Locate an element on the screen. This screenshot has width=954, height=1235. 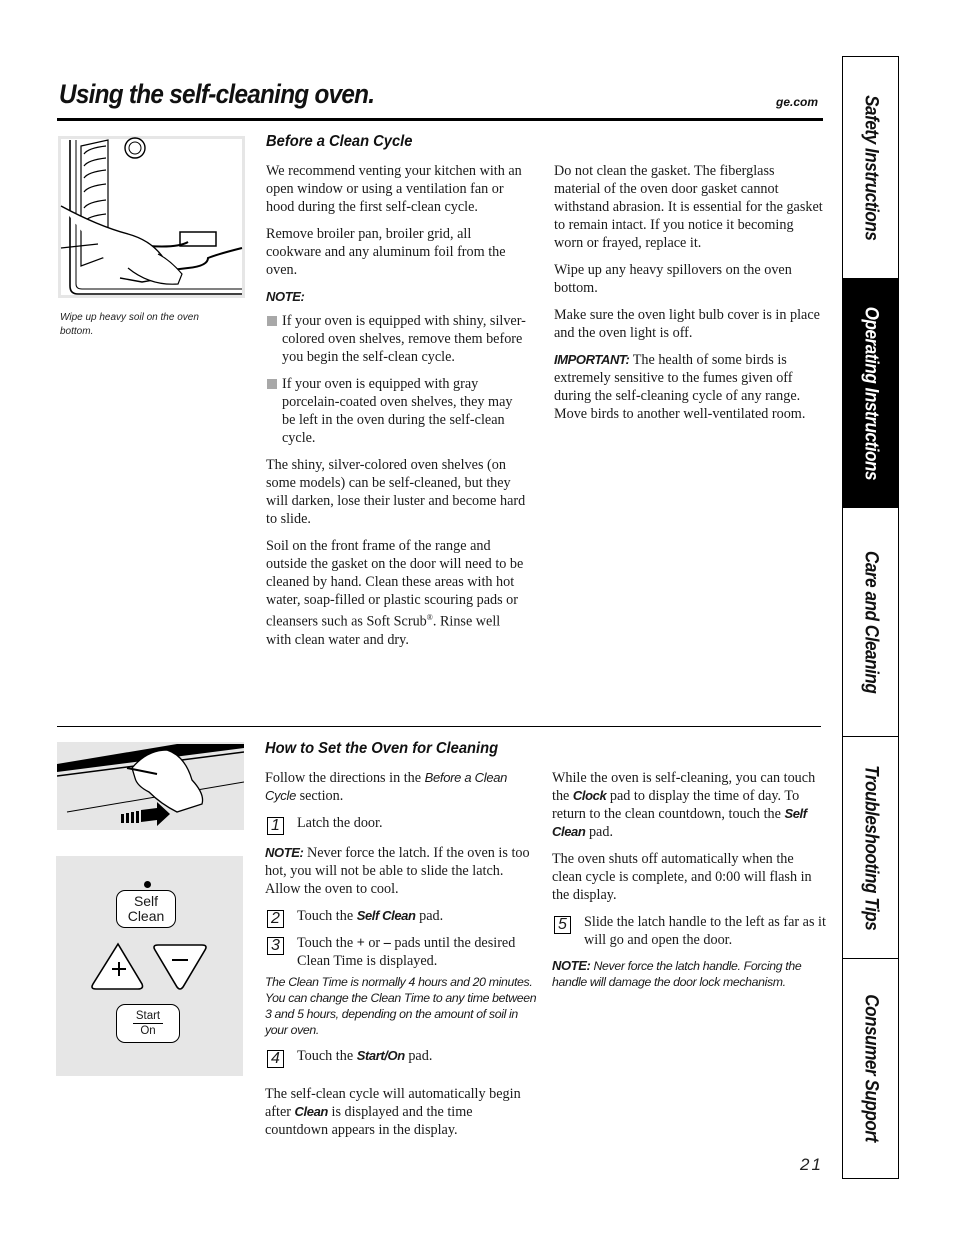
start-pad-label-top: Start is located at coordinates (148, 1016).